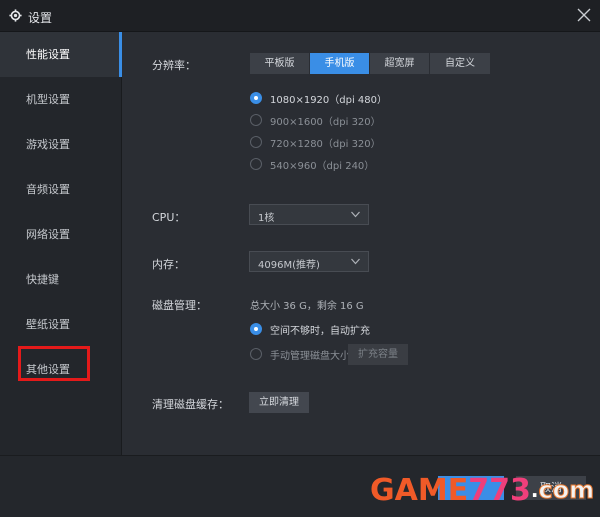 The height and width of the screenshot is (517, 600). I want to click on tab-phone: 手机版, so click(340, 63).